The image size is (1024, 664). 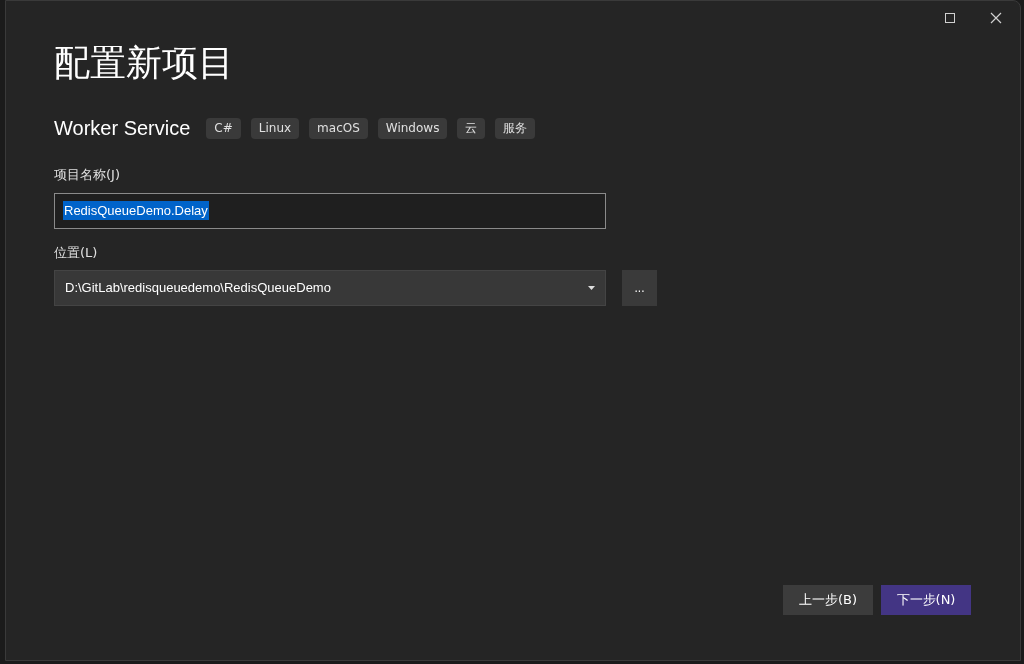 I want to click on tag: Linux, so click(x=275, y=128).